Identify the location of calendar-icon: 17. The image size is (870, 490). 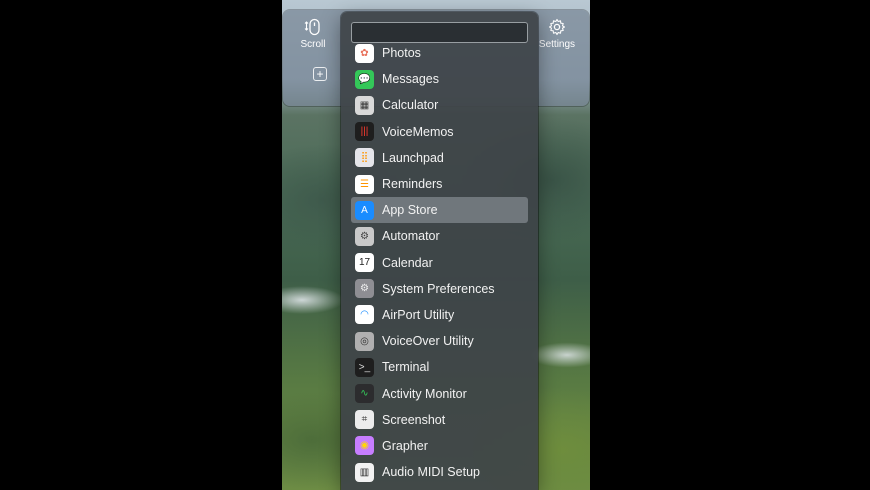
(364, 263).